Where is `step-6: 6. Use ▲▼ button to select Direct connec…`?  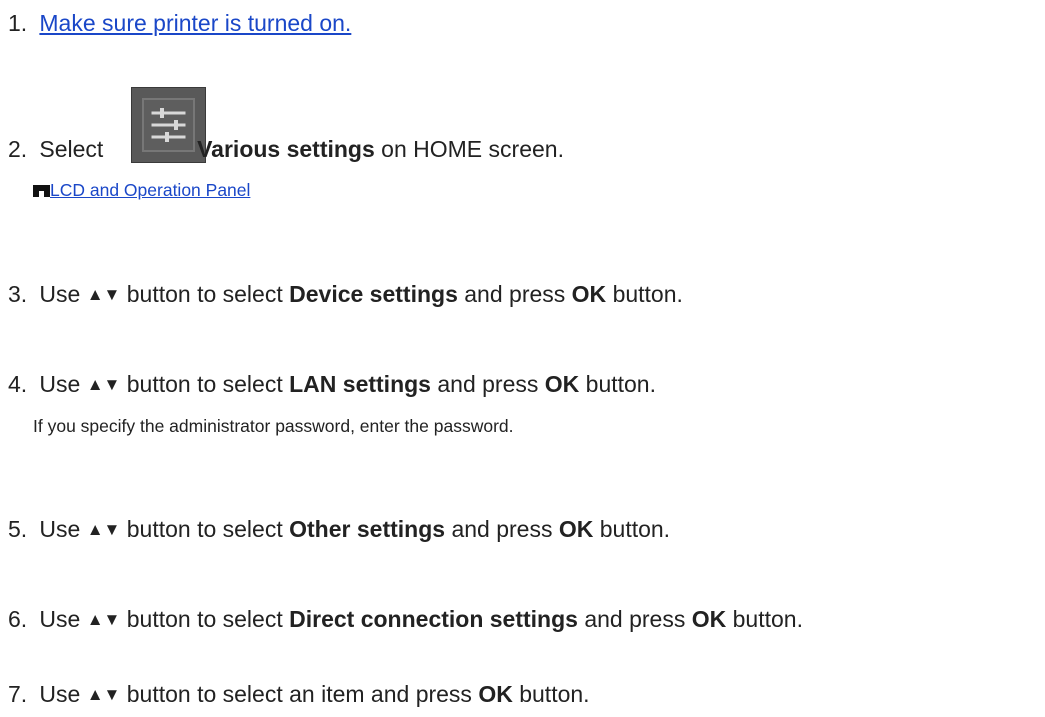
step-6: 6. Use ▲▼ button to select Direct connec… is located at coordinates (405, 619).